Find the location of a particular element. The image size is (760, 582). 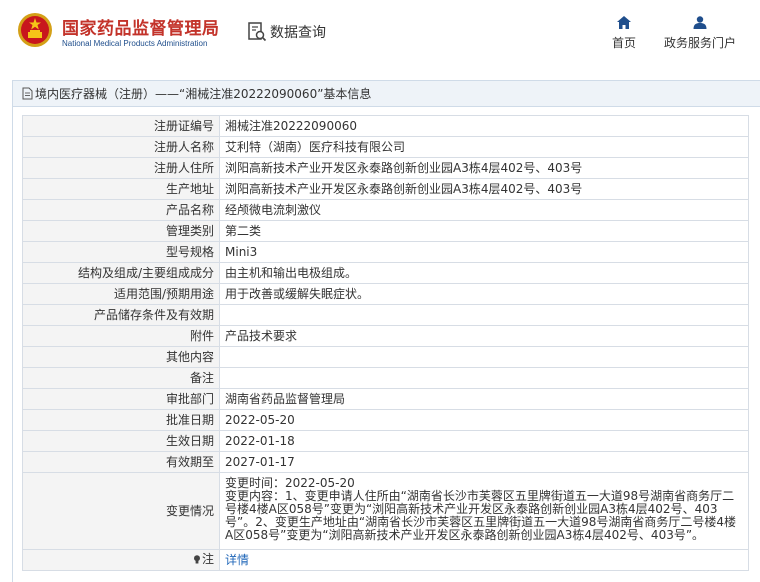

table-row-note: 注详情 is located at coordinates (385, 560).